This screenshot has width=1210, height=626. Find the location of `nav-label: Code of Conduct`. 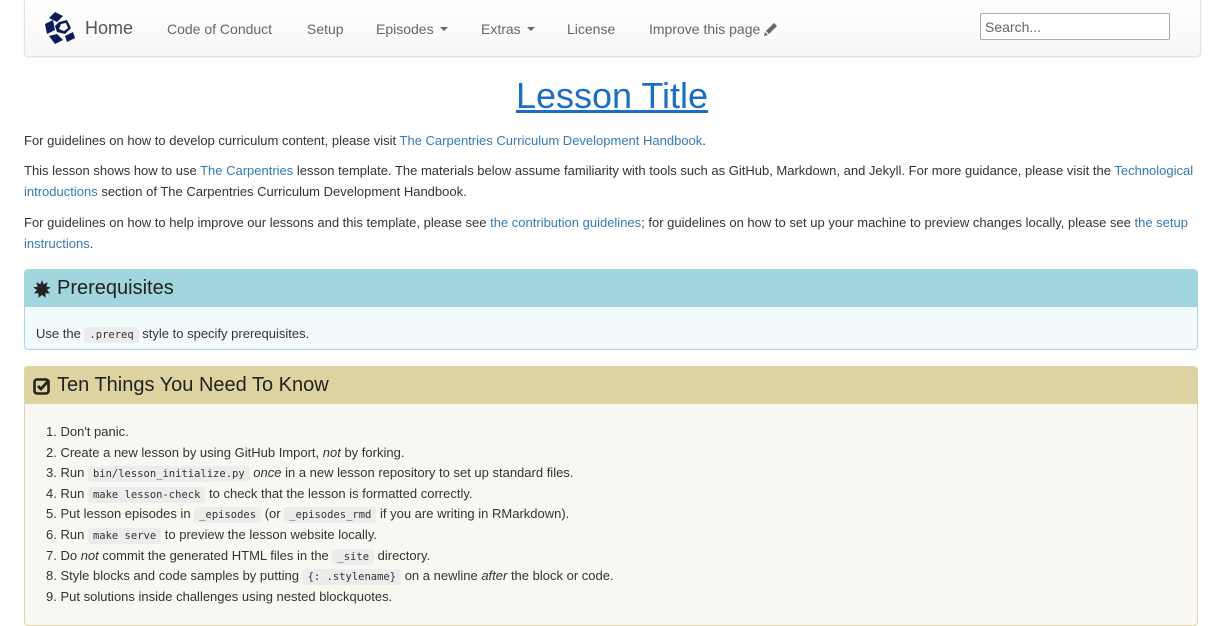

nav-label: Code of Conduct is located at coordinates (220, 29).